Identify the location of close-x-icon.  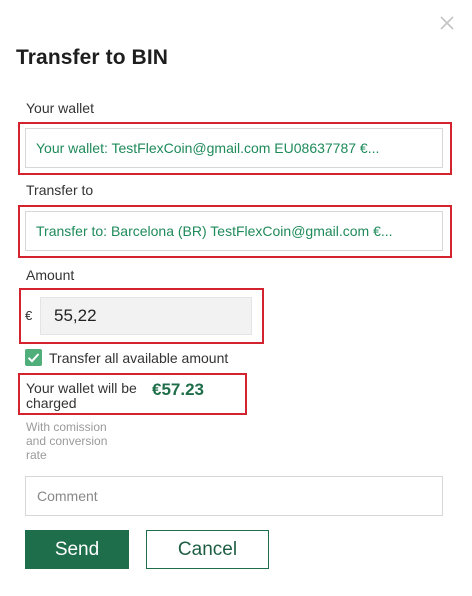
(447, 23).